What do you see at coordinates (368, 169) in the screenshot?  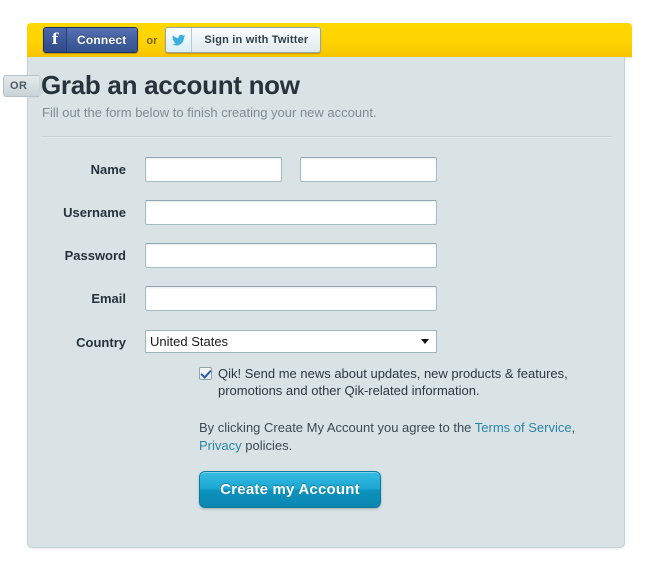 I see `last-name-input` at bounding box center [368, 169].